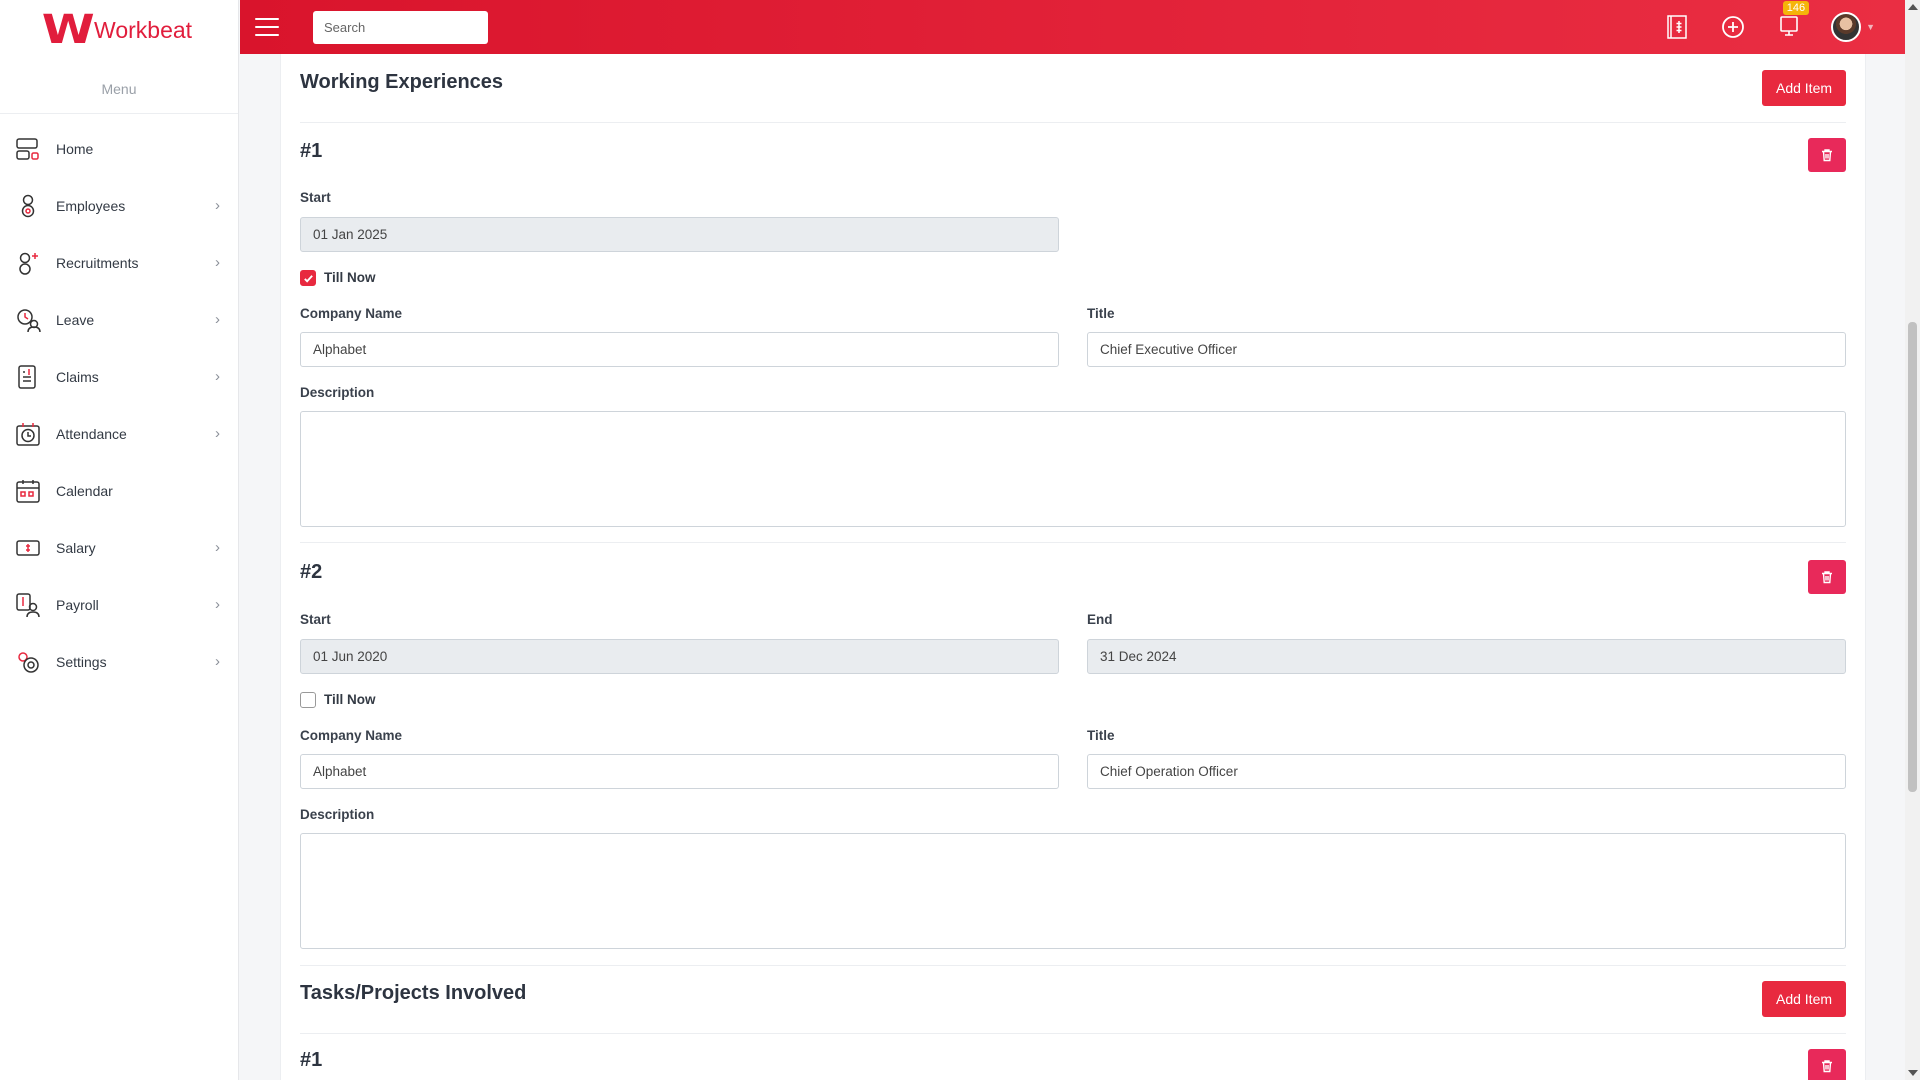 The width and height of the screenshot is (1920, 1080). I want to click on chevron-down-icon: ▼, so click(1870, 27).